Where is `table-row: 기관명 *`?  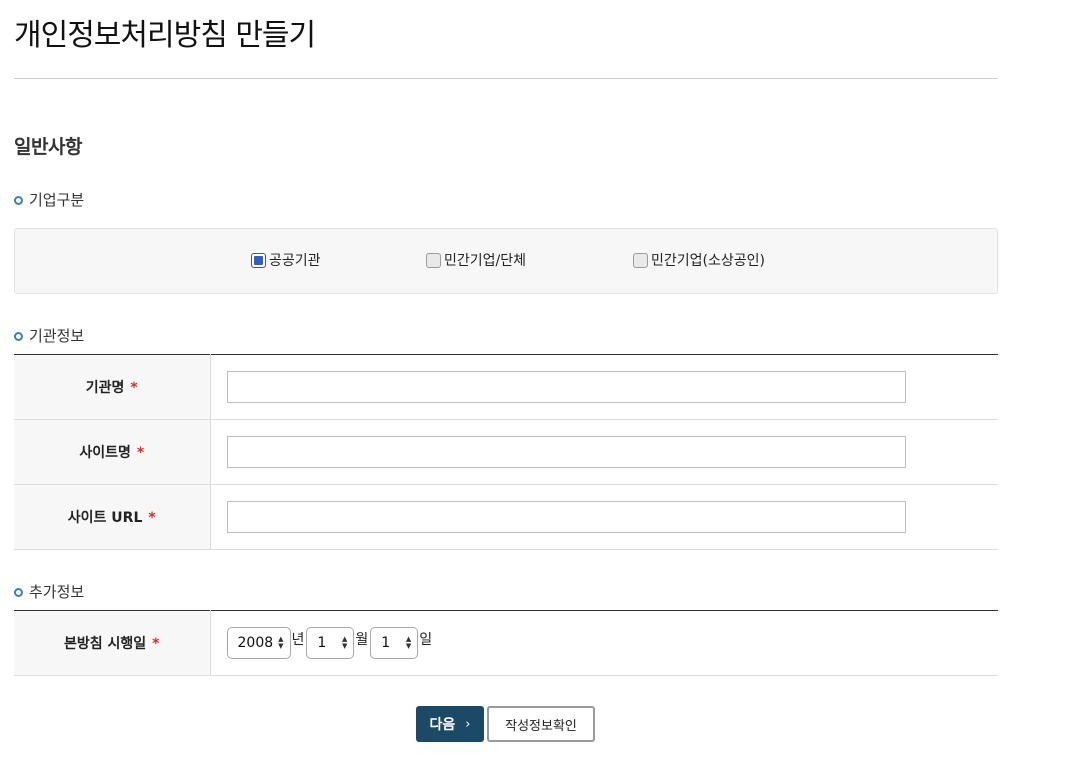 table-row: 기관명 * is located at coordinates (506, 387).